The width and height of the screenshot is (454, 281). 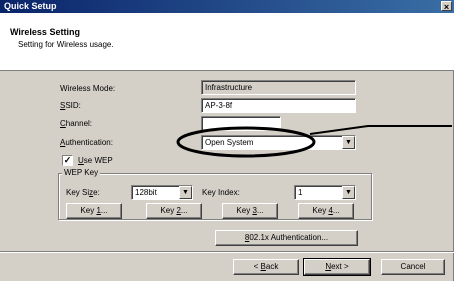 What do you see at coordinates (83, 192) in the screenshot?
I see `key-size-label: Key Size:` at bounding box center [83, 192].